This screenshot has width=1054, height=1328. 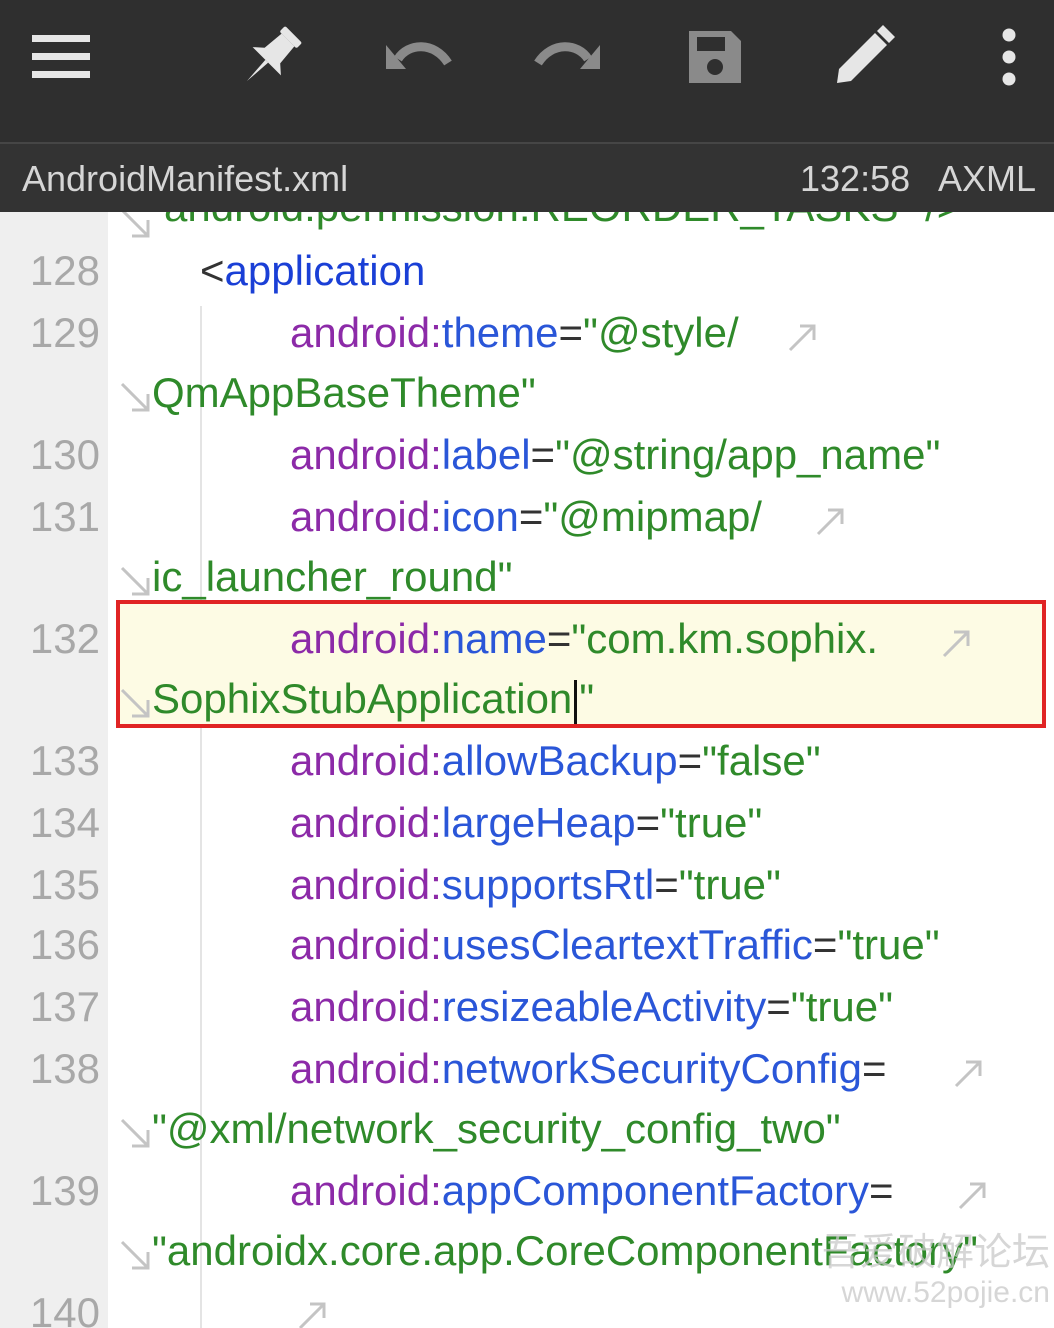 I want to click on code-line-132: android:name="com.km.sophix., so click(x=584, y=639).